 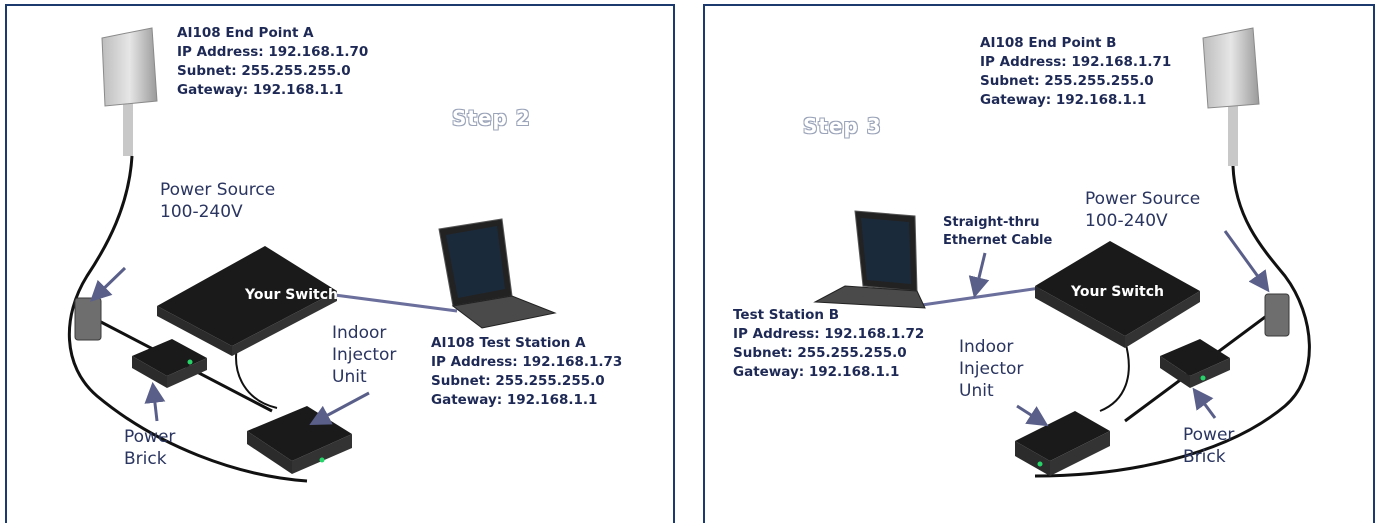 What do you see at coordinates (508, 343) in the screenshot?
I see `test-station-a-name: AI108 Test Station A` at bounding box center [508, 343].